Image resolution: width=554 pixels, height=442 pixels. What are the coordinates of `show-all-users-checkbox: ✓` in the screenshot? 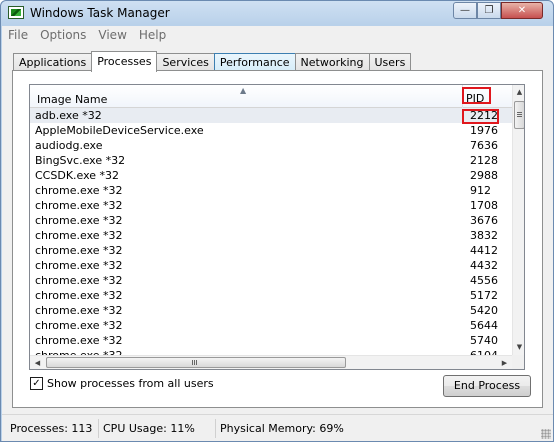 It's located at (36, 383).